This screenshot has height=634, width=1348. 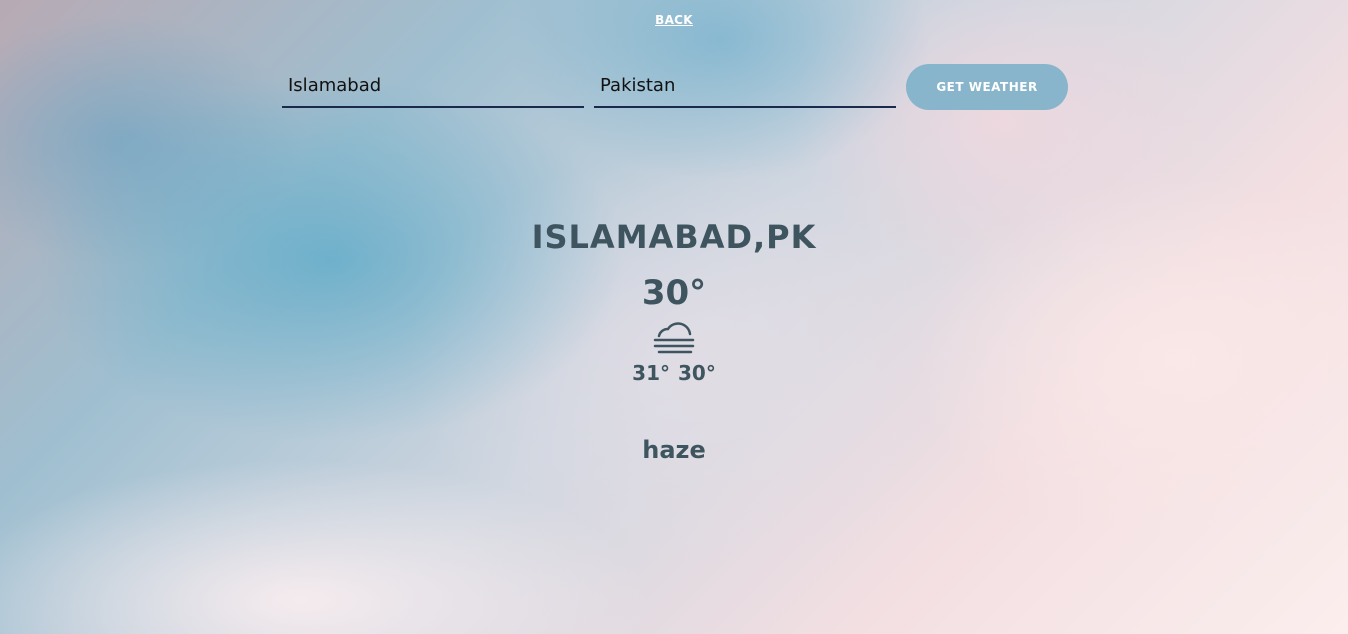 I want to click on country-input, so click(x=745, y=86).